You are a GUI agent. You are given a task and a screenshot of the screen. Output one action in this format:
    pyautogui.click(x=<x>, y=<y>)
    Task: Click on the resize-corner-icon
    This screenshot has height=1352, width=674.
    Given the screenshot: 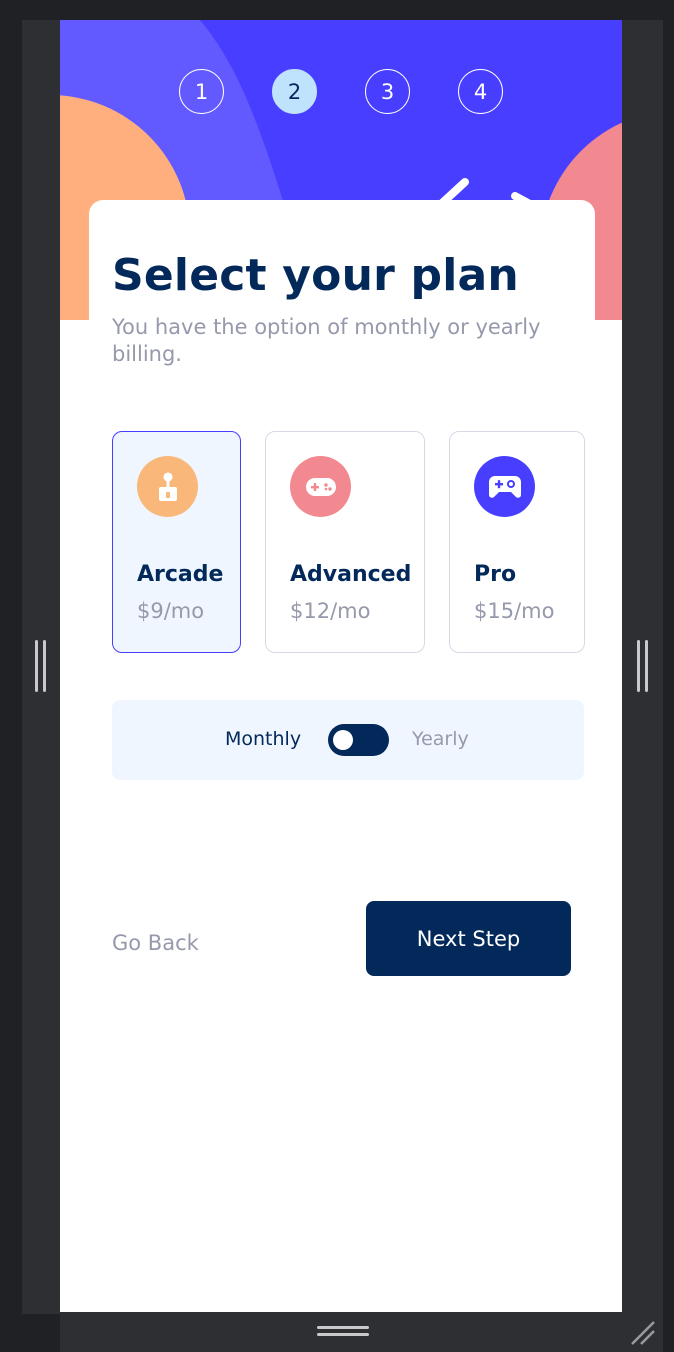 What is the action you would take?
    pyautogui.click(x=643, y=1333)
    